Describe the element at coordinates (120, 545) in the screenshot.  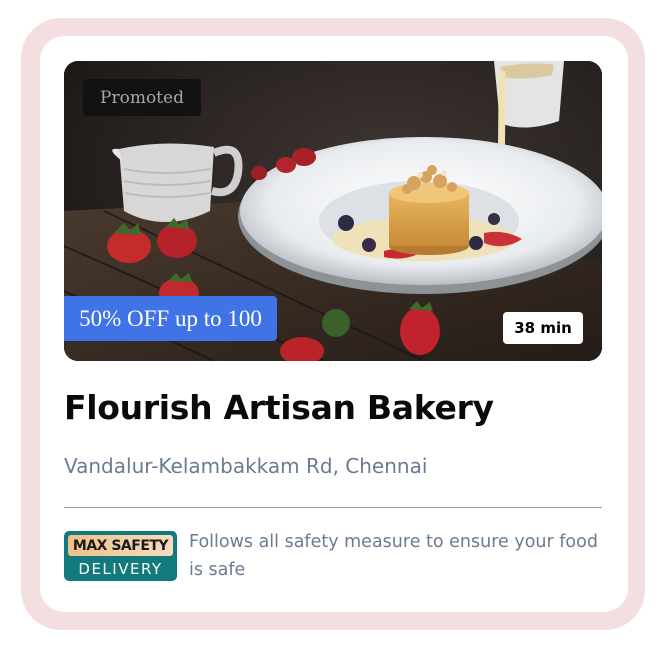
I see `badge-top-label: MAX SAFETY` at that location.